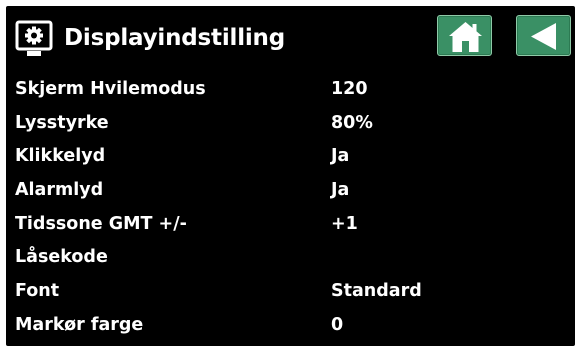 Image resolution: width=581 pixels, height=352 pixels. I want to click on setting-value: 0, so click(337, 324).